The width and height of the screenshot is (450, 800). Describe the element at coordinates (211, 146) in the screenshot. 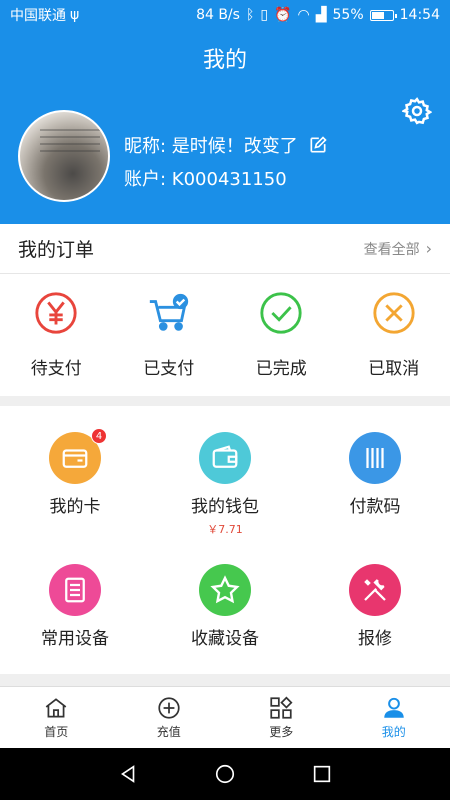

I see `nickname-label: 昵称: 是时候！改变了` at that location.